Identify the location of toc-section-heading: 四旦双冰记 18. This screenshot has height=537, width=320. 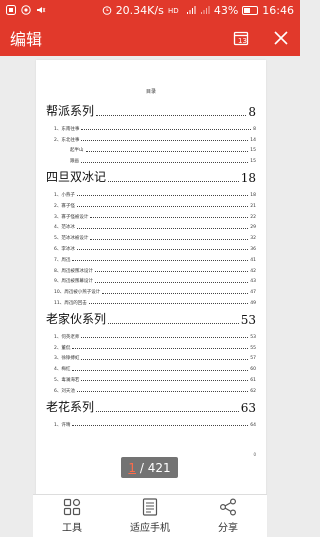
(151, 176).